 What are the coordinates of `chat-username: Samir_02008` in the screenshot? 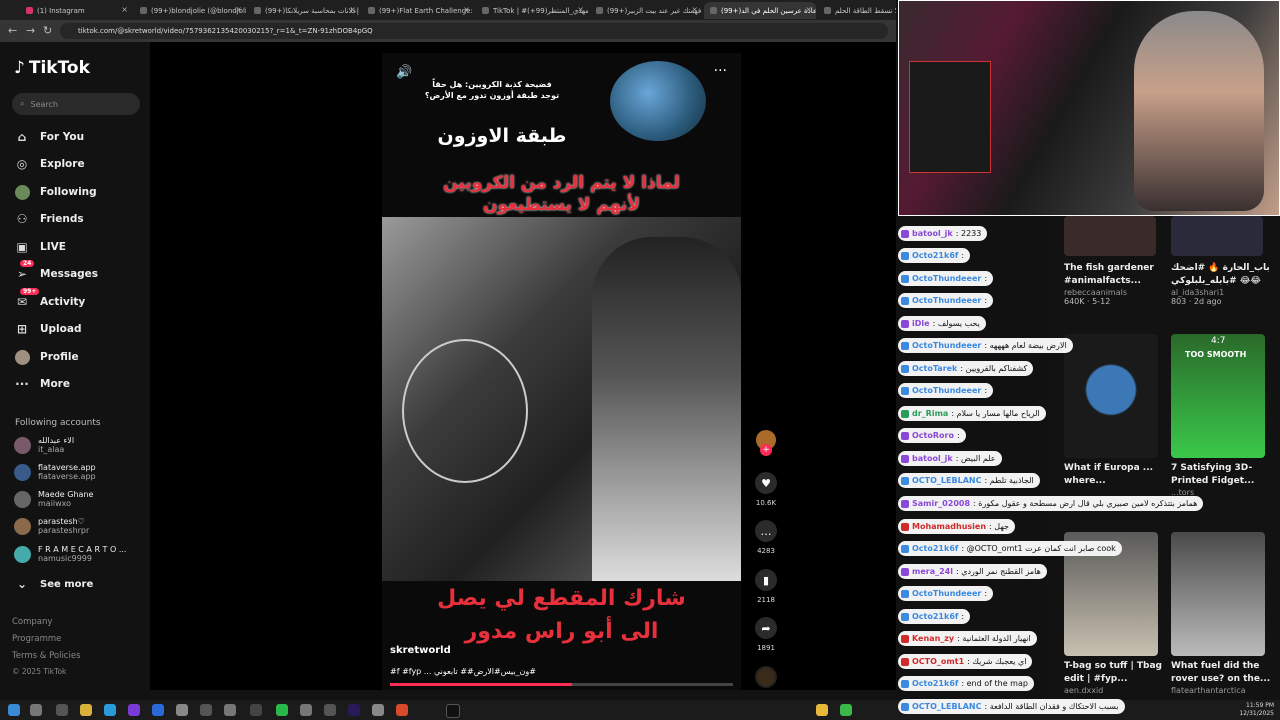 It's located at (941, 503).